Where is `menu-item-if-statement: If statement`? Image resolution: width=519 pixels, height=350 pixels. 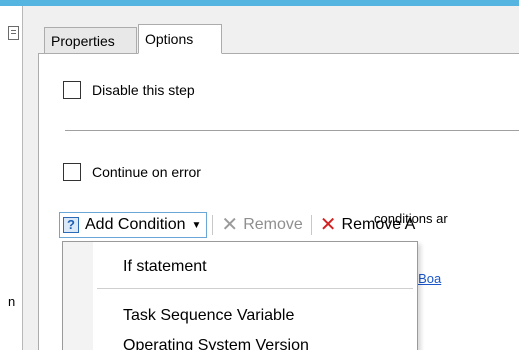
menu-item-if-statement: If statement is located at coordinates (165, 267).